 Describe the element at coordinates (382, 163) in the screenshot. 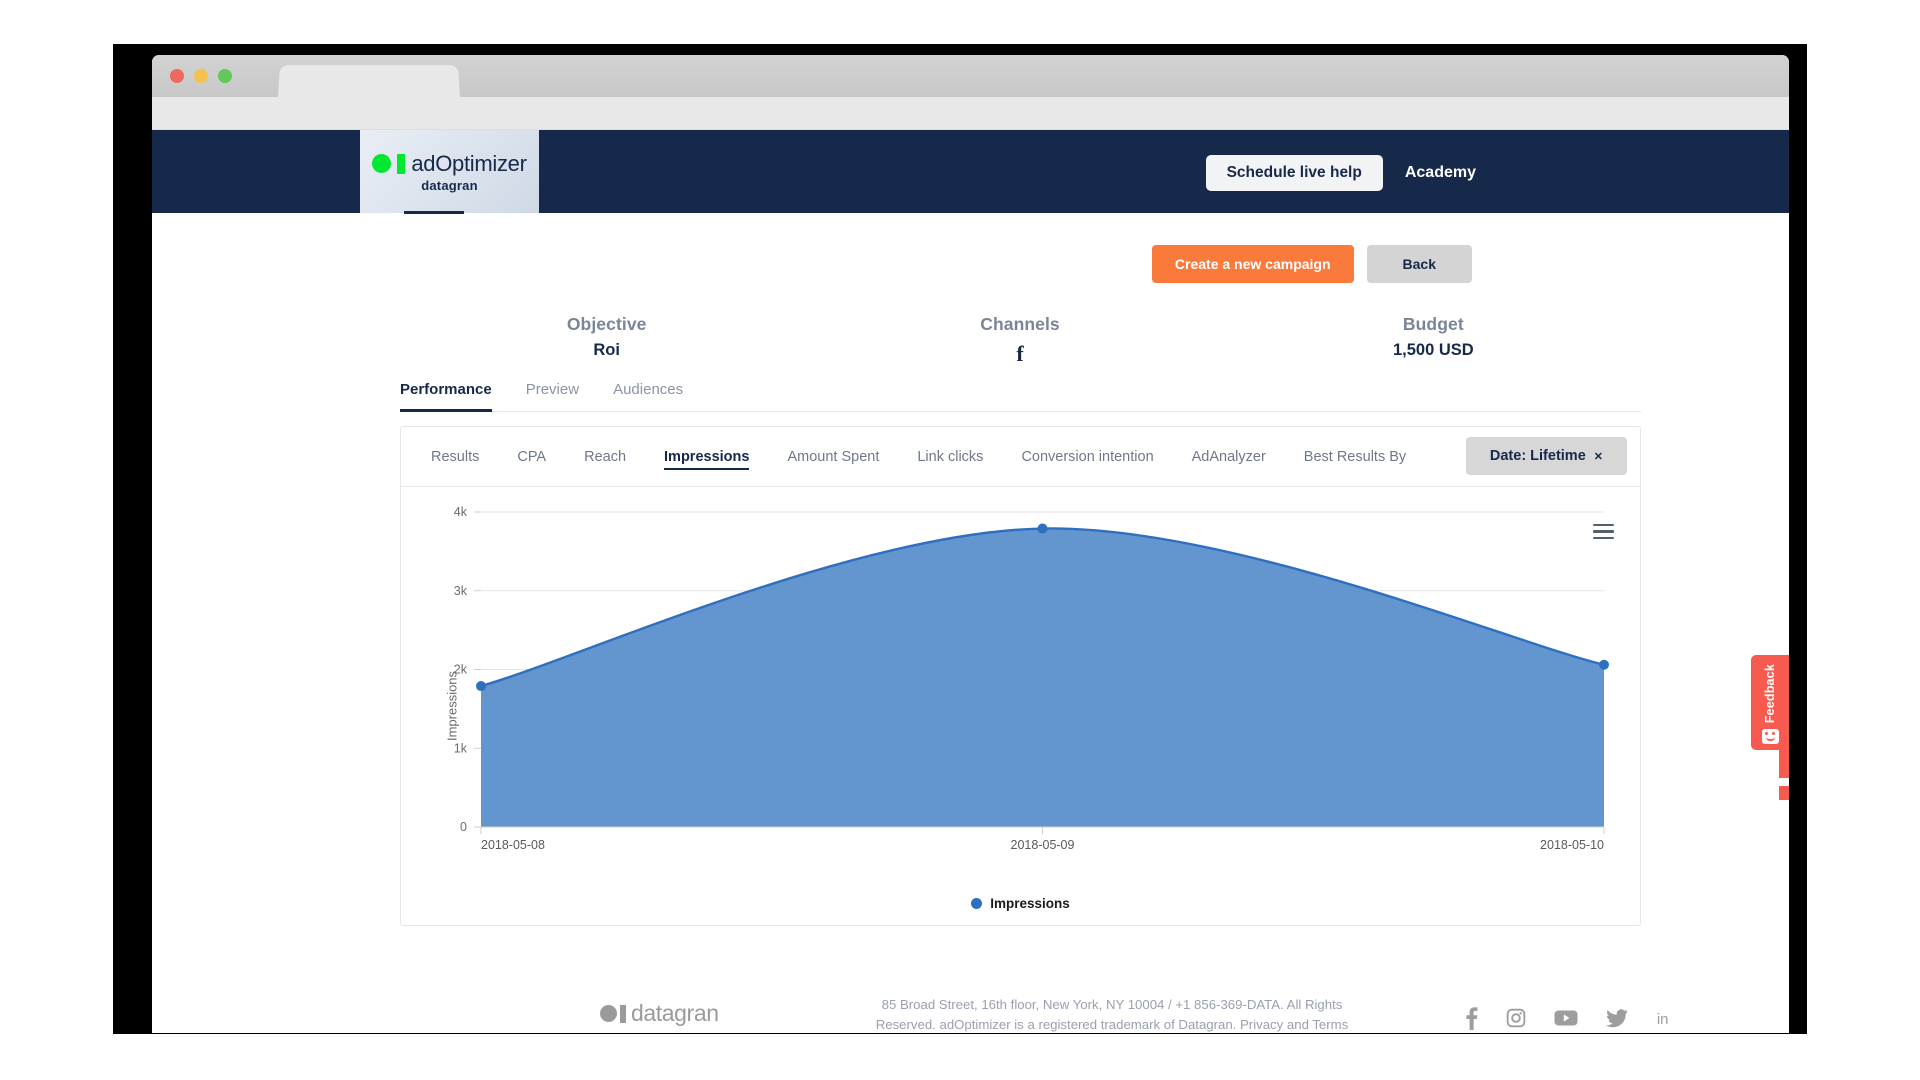

I see `logo-circle-icon` at that location.